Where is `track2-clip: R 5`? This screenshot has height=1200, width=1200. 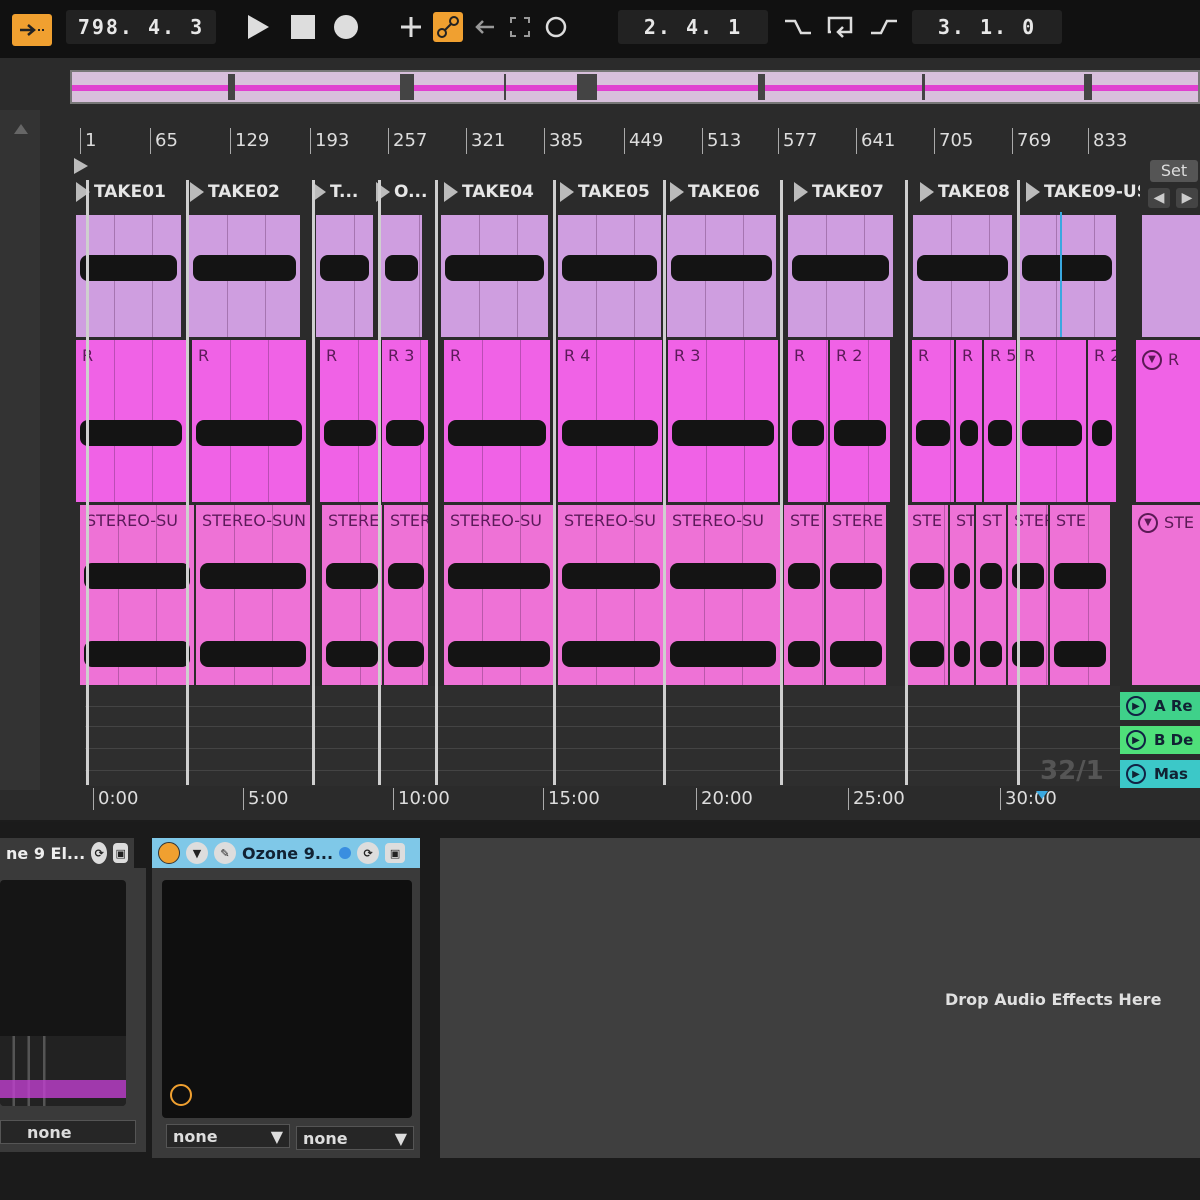
track2-clip: R 5 is located at coordinates (1000, 421).